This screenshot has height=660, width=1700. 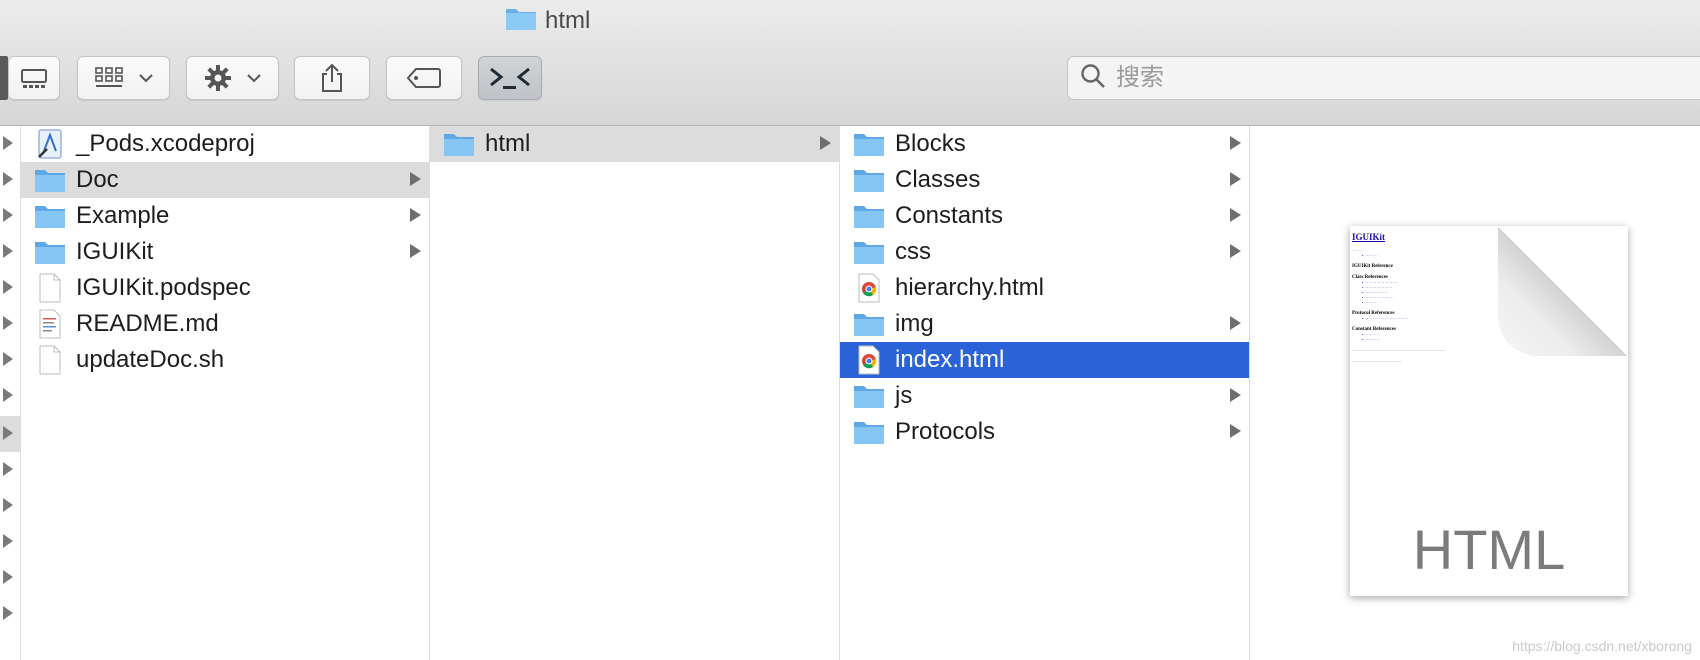 What do you see at coordinates (1044, 432) in the screenshot?
I see `list-item: Protocols` at bounding box center [1044, 432].